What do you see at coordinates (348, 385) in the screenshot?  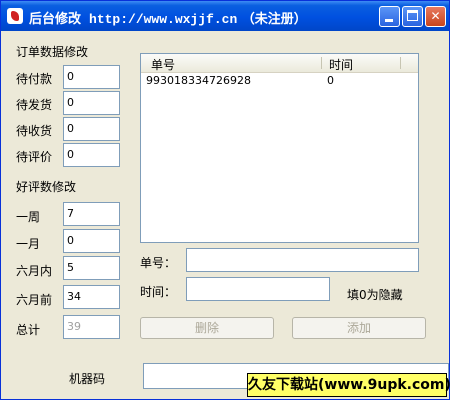 I see `watermark-banner: 久友下载站(www.9upk.com)` at bounding box center [348, 385].